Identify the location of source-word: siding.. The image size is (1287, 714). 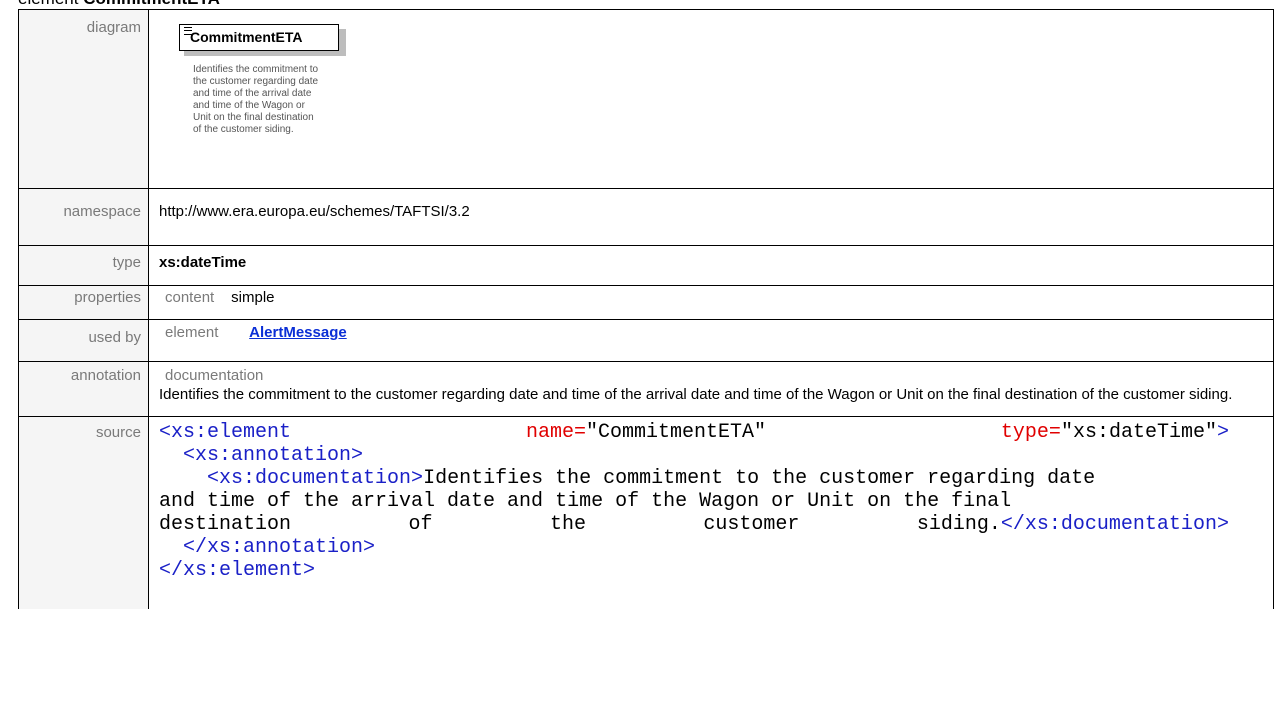
(958, 524).